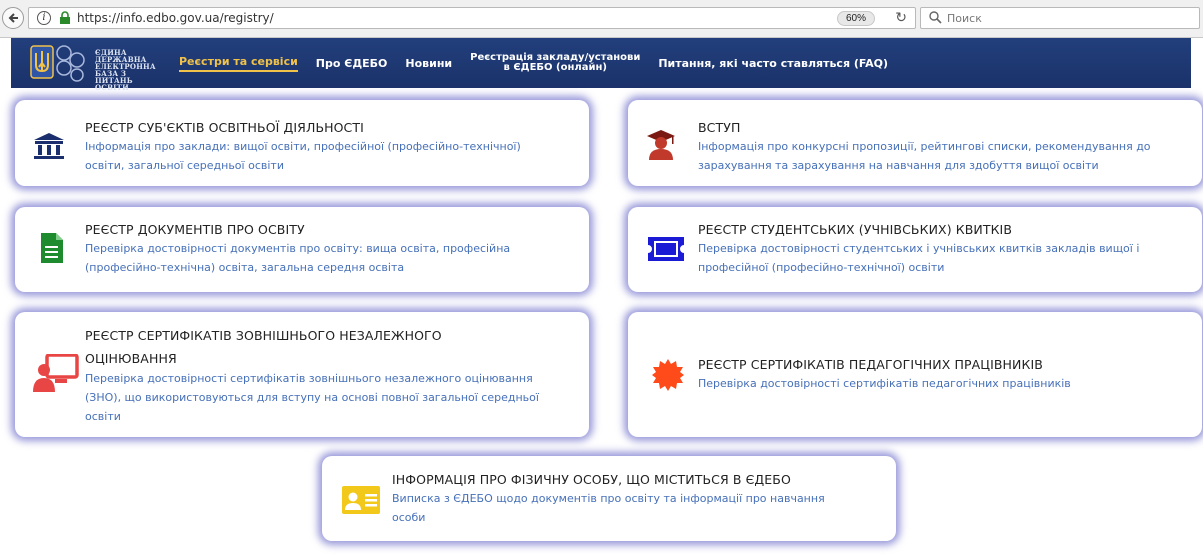 This screenshot has width=1203, height=559. What do you see at coordinates (773, 63) in the screenshot?
I see `nav-faq: Питання, які часто ставляться (FAQ)` at bounding box center [773, 63].